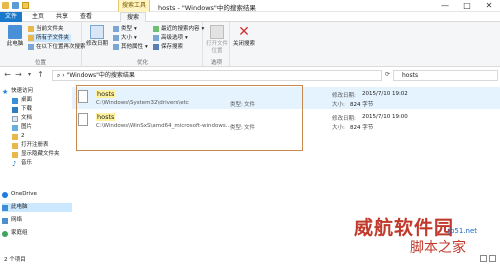  Describe the element at coordinates (86, 17) in the screenshot. I see `tab-view: 查看` at that location.